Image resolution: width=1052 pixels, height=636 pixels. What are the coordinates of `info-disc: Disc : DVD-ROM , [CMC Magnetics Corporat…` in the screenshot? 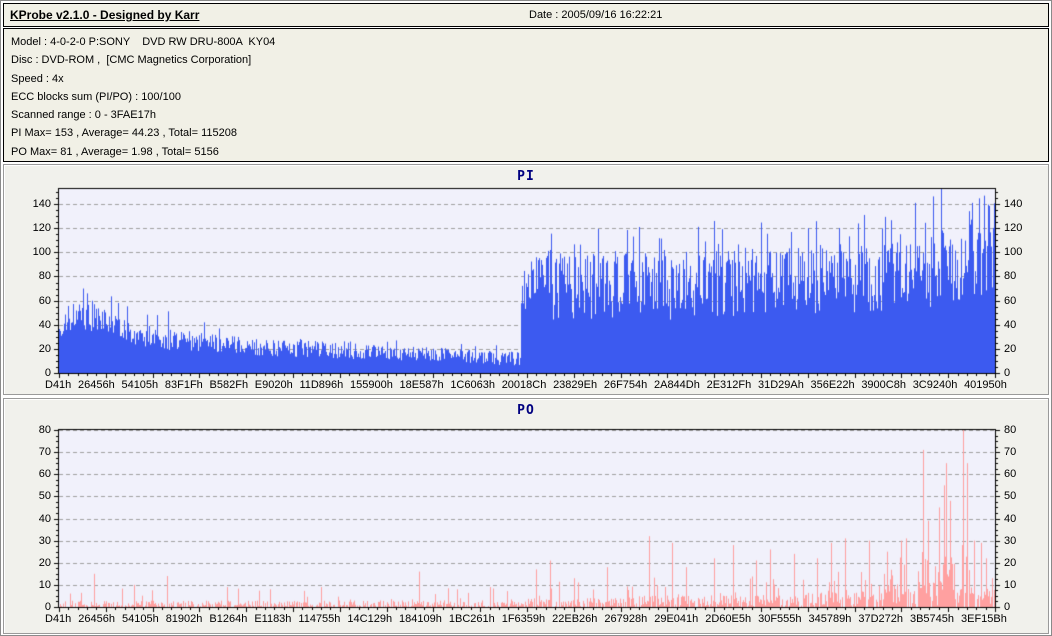 It's located at (131, 60).